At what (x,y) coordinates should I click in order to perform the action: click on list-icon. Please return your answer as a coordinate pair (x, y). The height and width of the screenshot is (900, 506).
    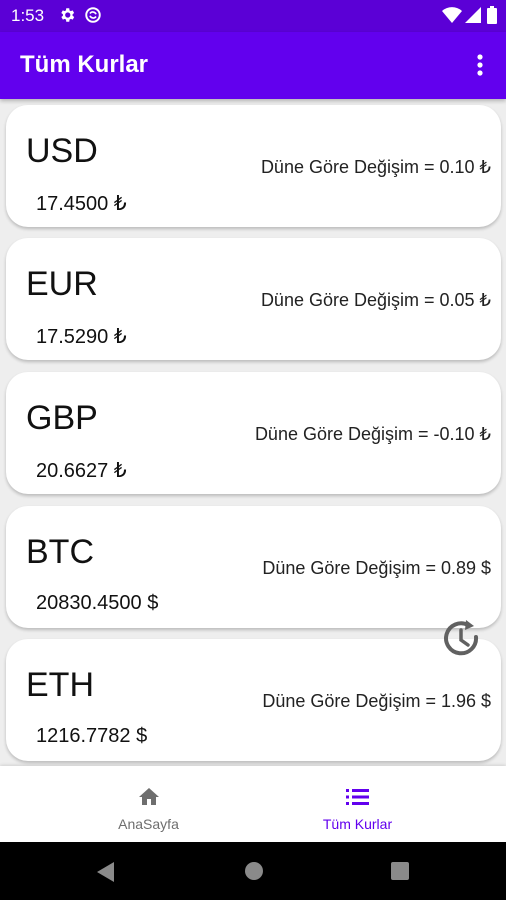
    Looking at the image, I should click on (358, 799).